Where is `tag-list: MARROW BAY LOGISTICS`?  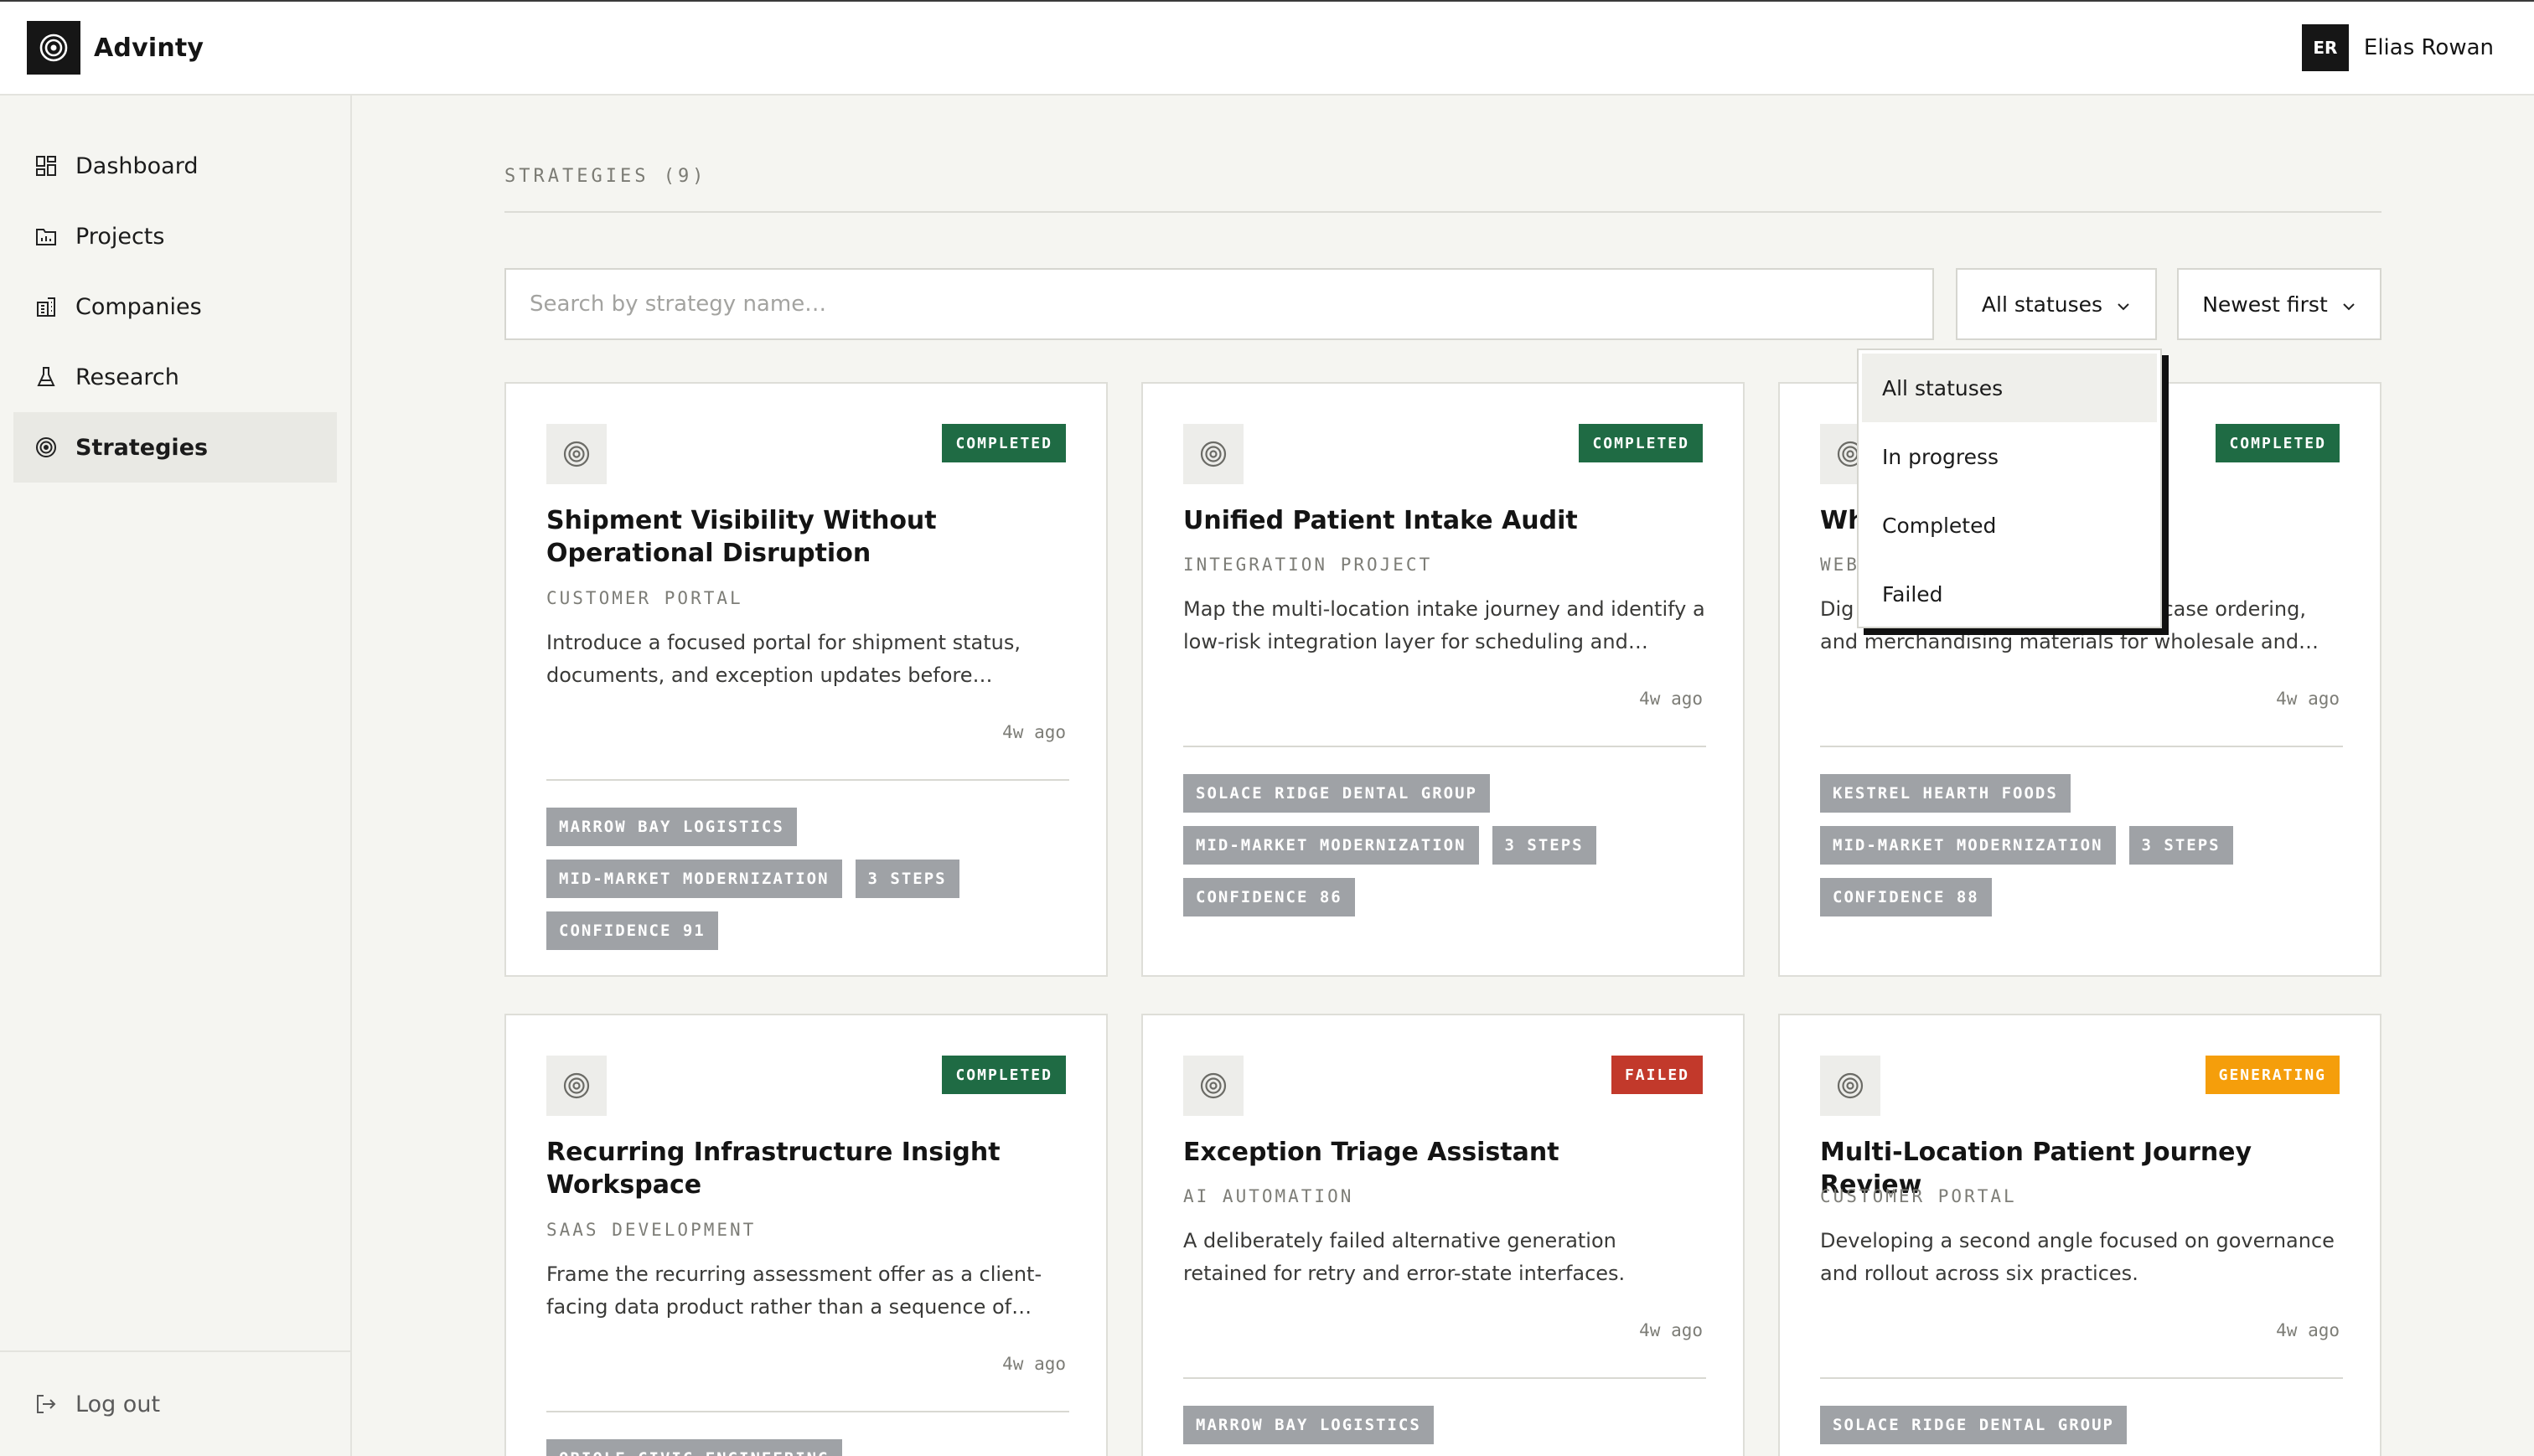
tag-list: MARROW BAY LOGISTICS is located at coordinates (1444, 1425).